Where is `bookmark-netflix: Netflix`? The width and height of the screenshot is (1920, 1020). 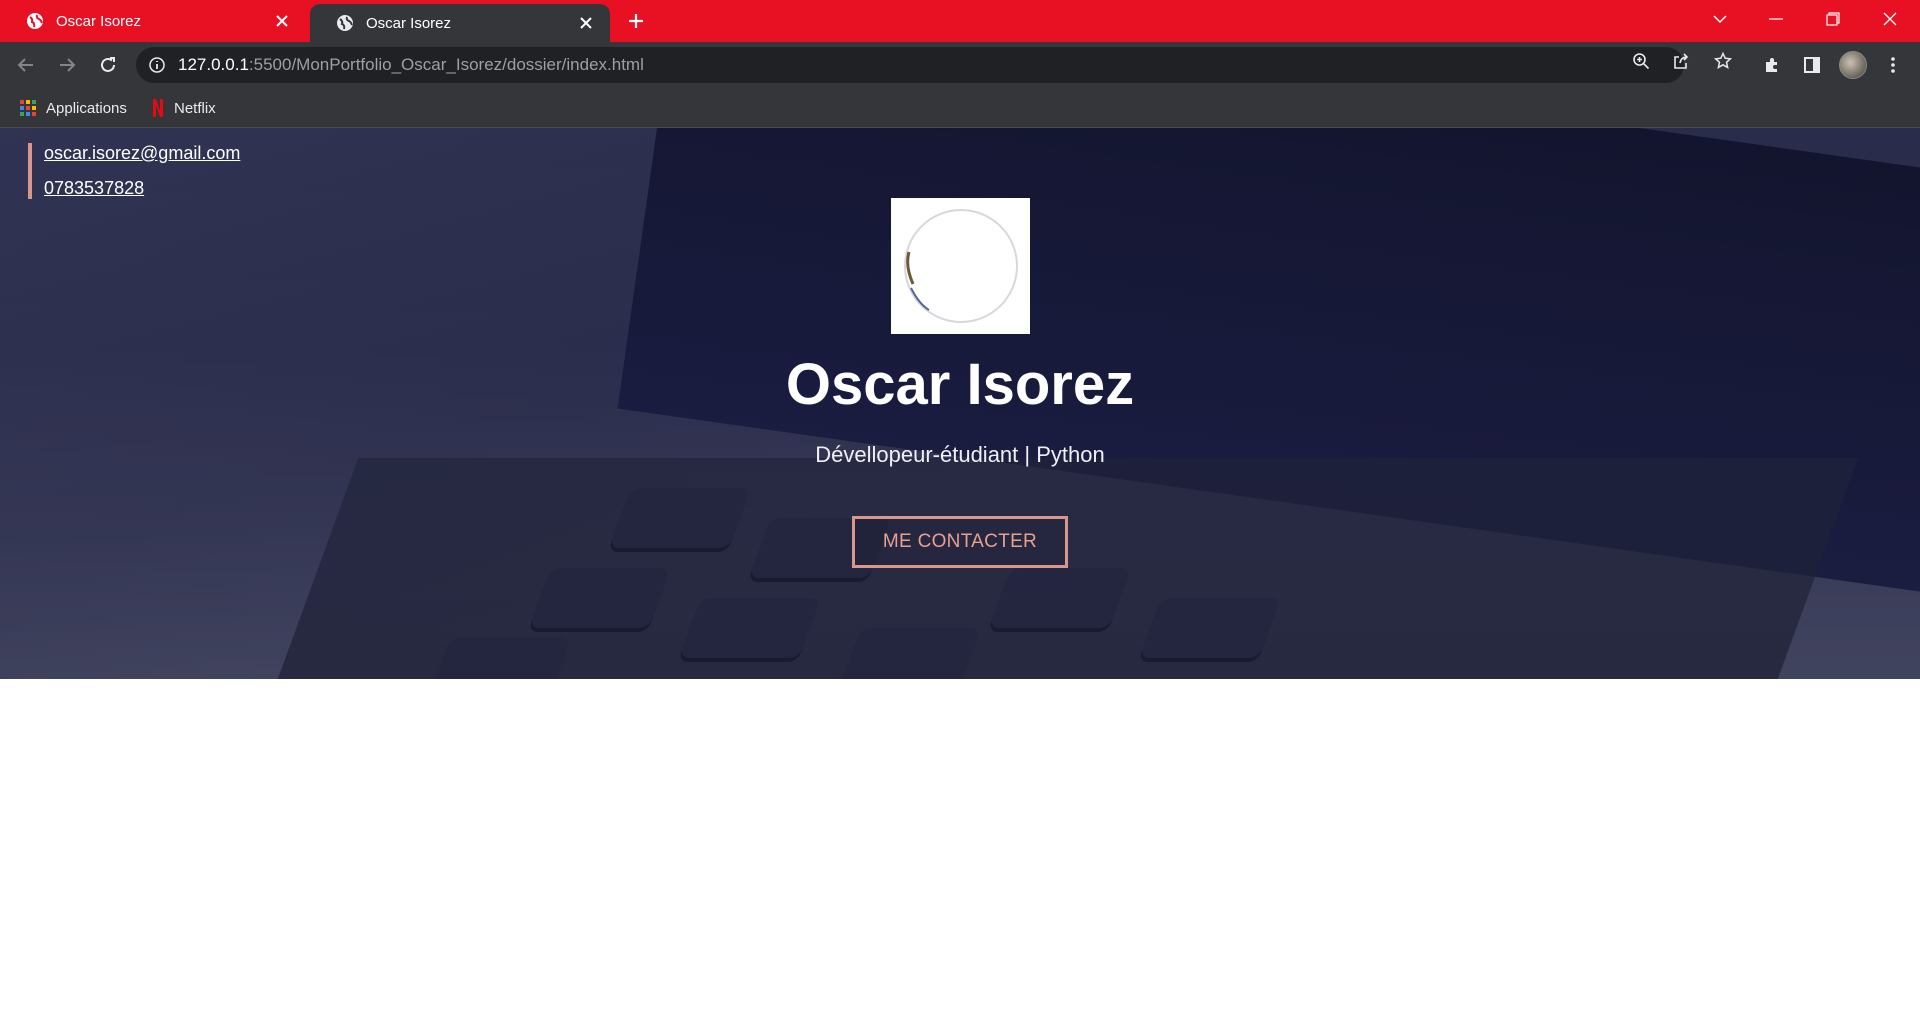 bookmark-netflix: Netflix is located at coordinates (184, 108).